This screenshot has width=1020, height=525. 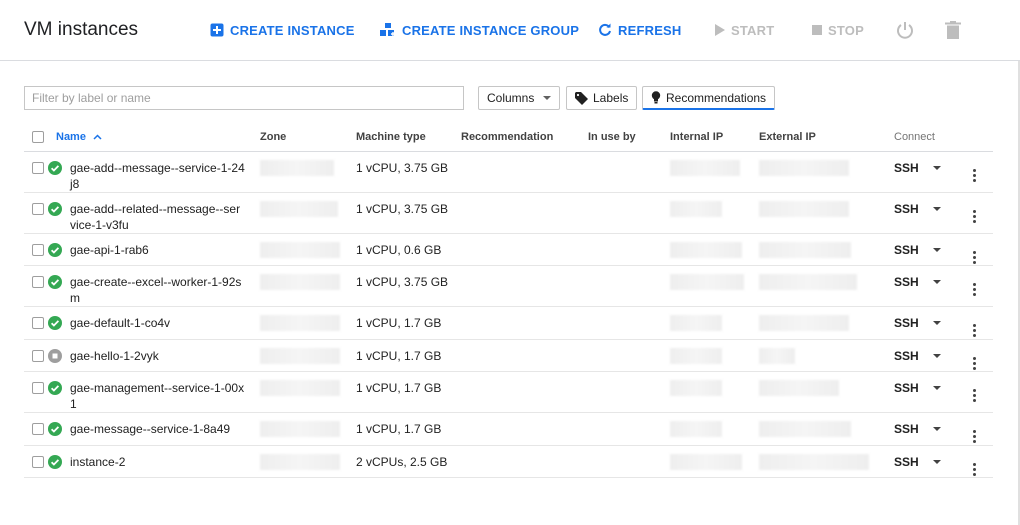 What do you see at coordinates (55, 355) in the screenshot?
I see `stopped-circle-icon` at bounding box center [55, 355].